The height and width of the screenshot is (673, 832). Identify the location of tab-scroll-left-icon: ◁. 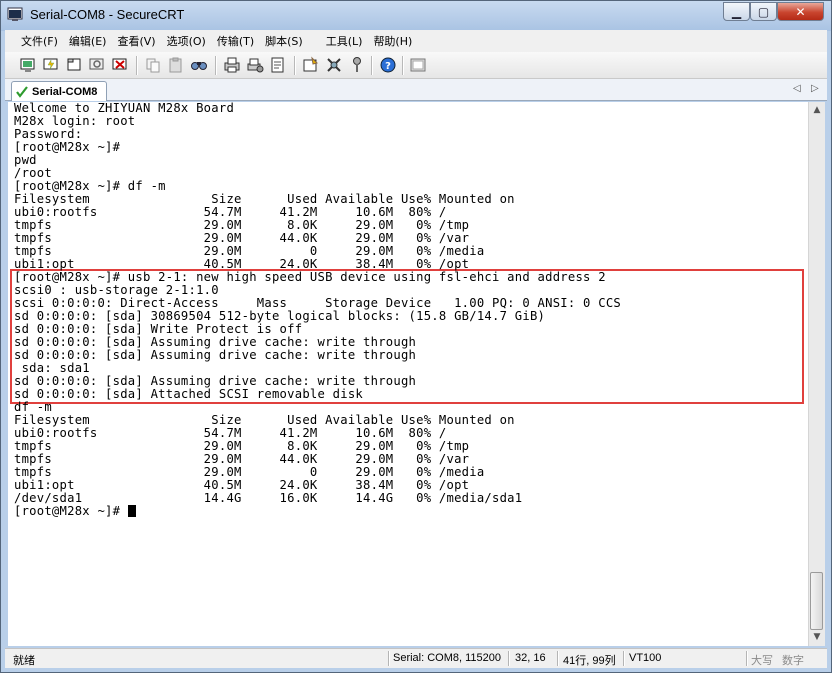
(797, 88).